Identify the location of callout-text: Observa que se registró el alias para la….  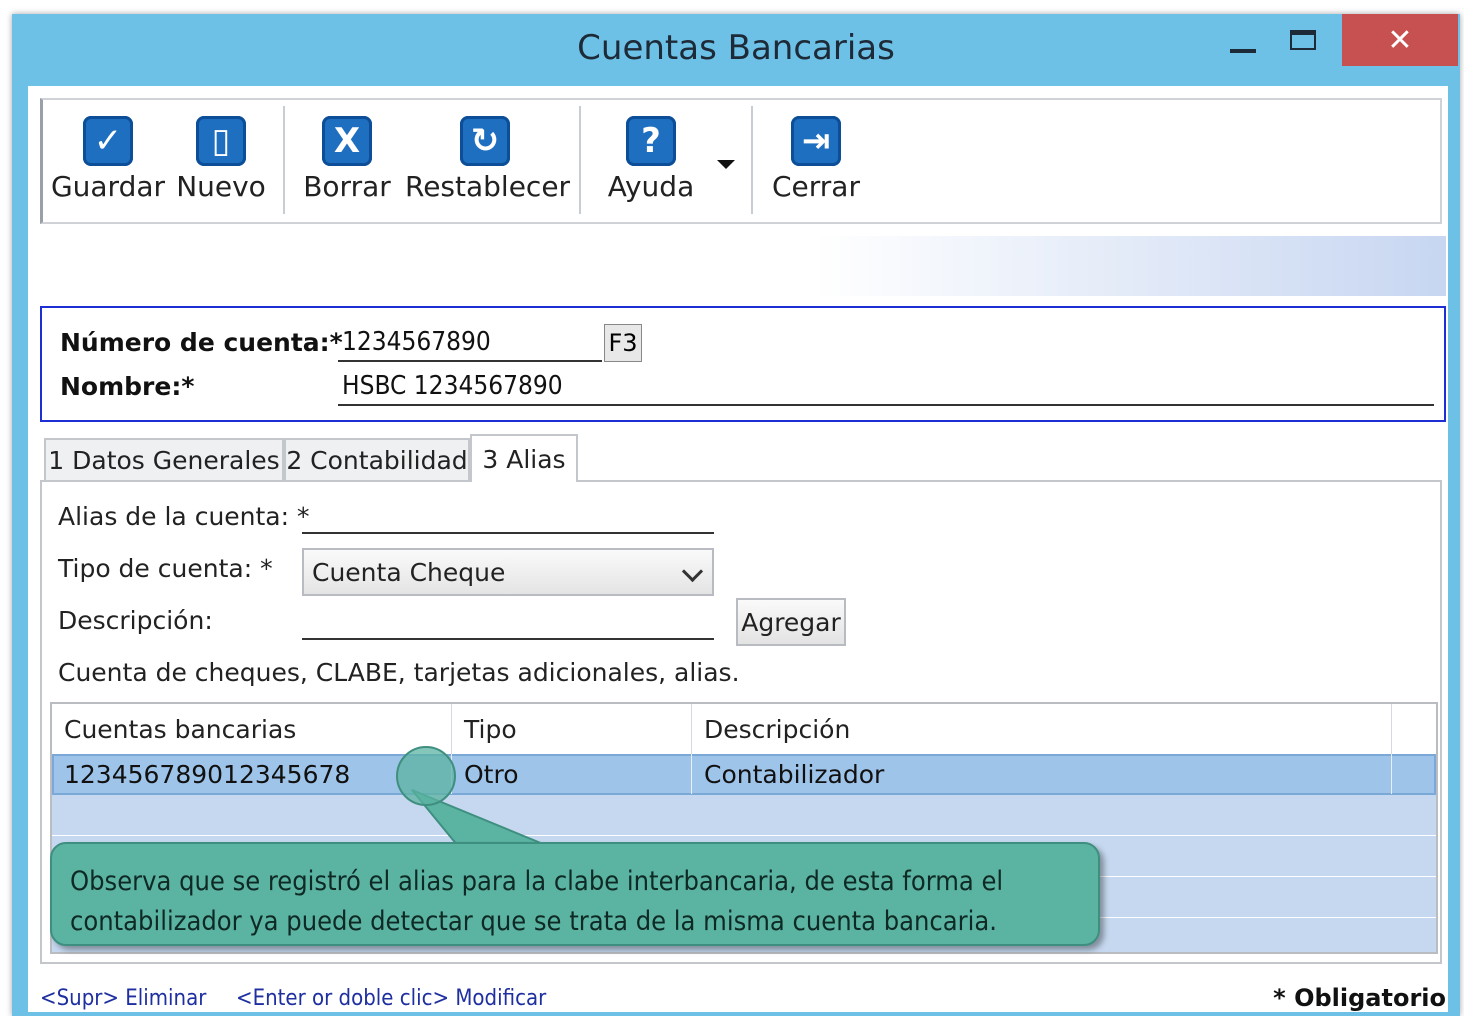
(537, 901).